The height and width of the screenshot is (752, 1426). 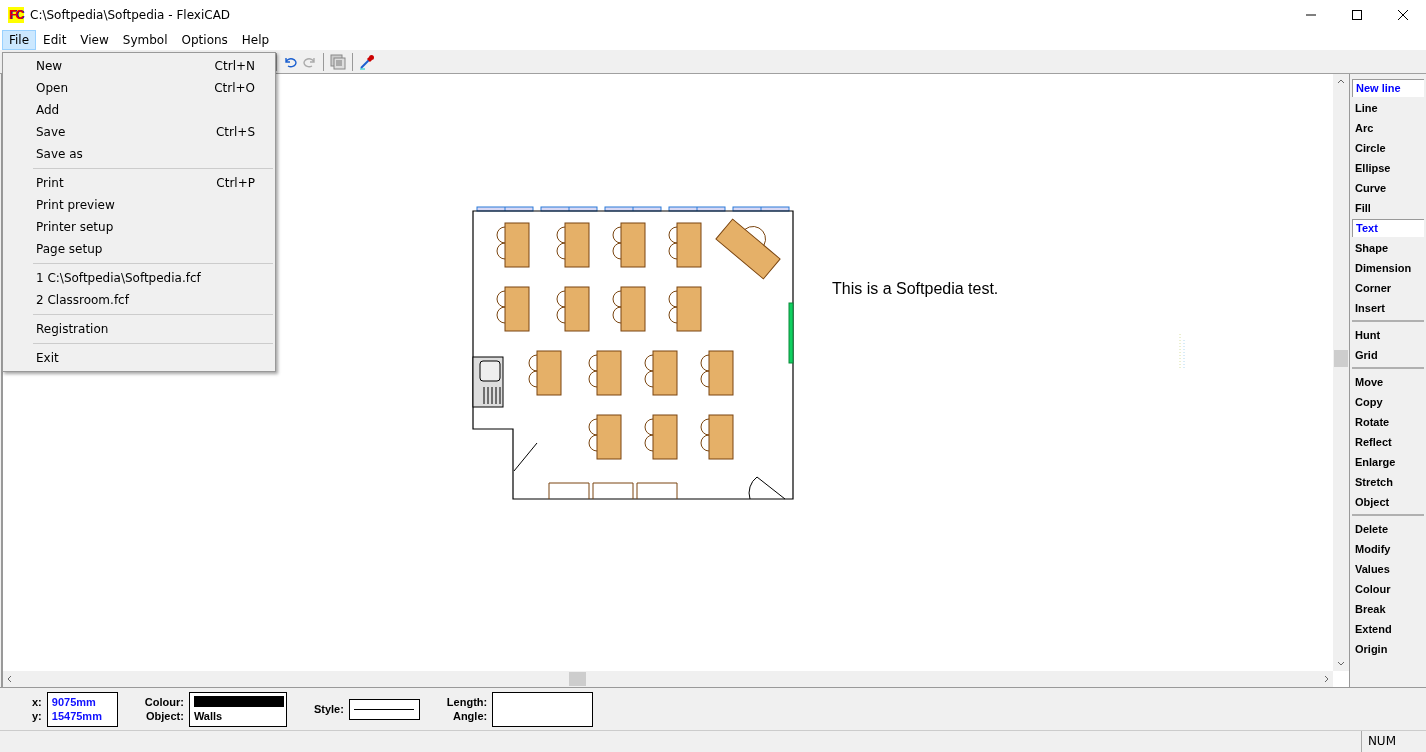 I want to click on command-button: Enlarge, so click(x=1388, y=462).